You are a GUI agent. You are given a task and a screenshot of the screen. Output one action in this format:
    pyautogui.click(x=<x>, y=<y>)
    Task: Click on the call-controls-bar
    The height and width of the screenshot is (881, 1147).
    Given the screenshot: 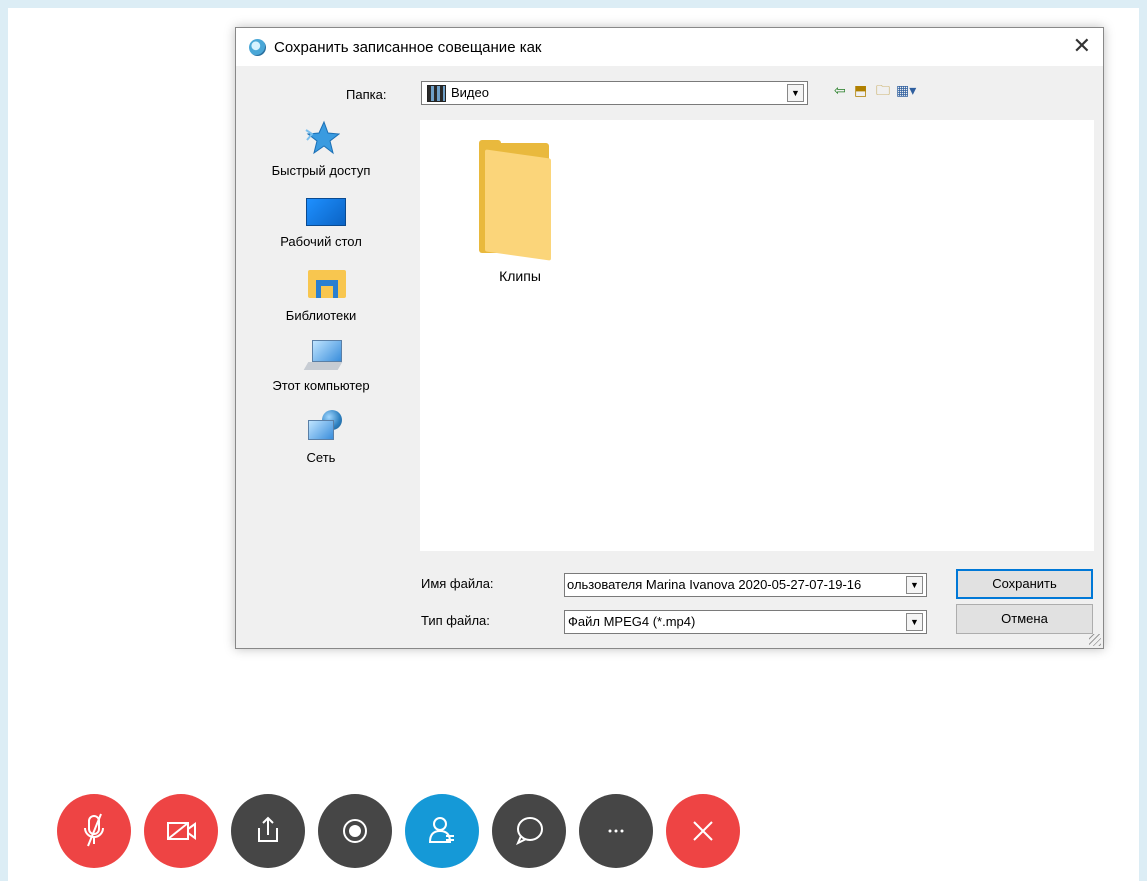 What is the action you would take?
    pyautogui.click(x=407, y=831)
    